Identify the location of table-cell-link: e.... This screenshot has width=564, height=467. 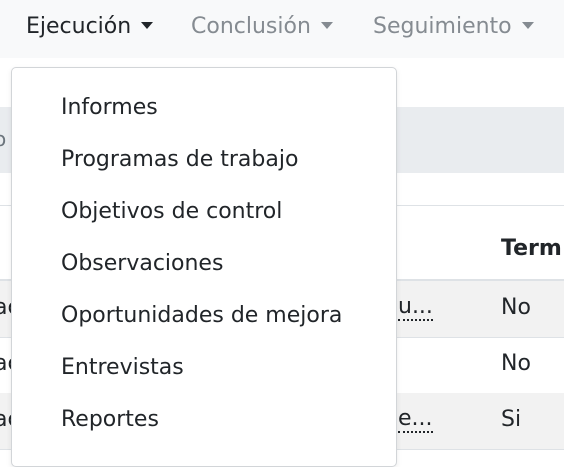
(415, 420).